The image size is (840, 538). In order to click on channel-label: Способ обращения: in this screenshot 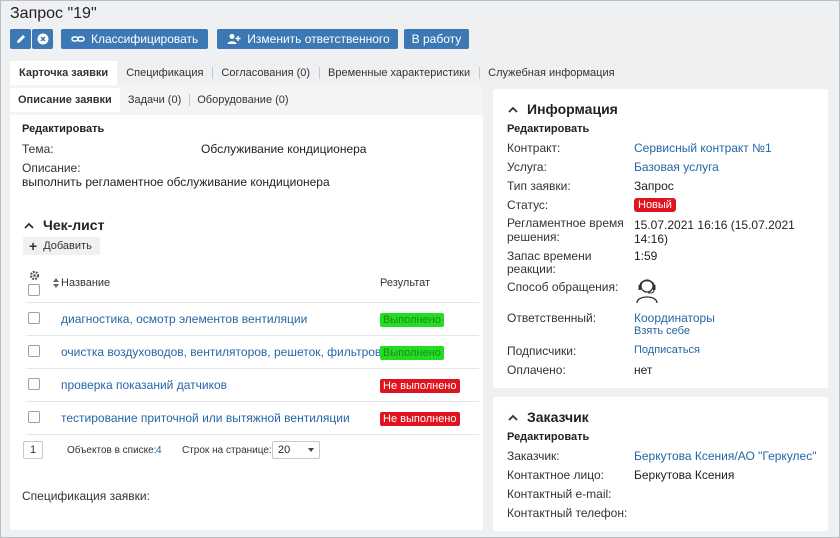, I will do `click(563, 287)`.